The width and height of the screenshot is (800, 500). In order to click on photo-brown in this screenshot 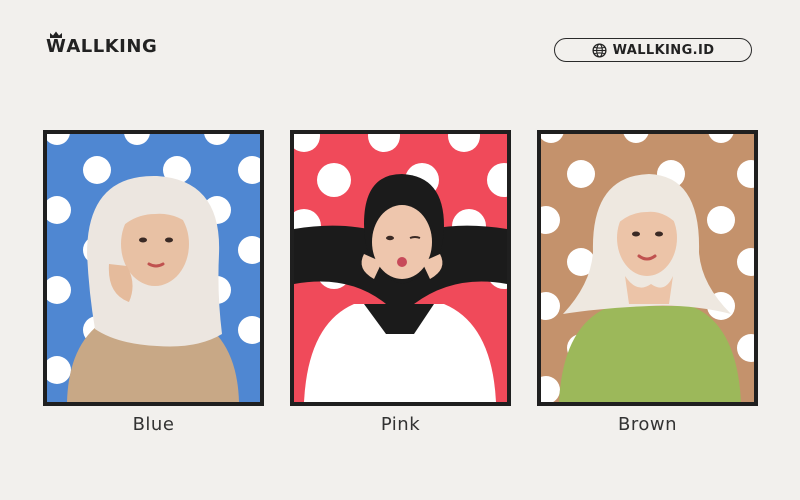, I will do `click(647, 268)`.